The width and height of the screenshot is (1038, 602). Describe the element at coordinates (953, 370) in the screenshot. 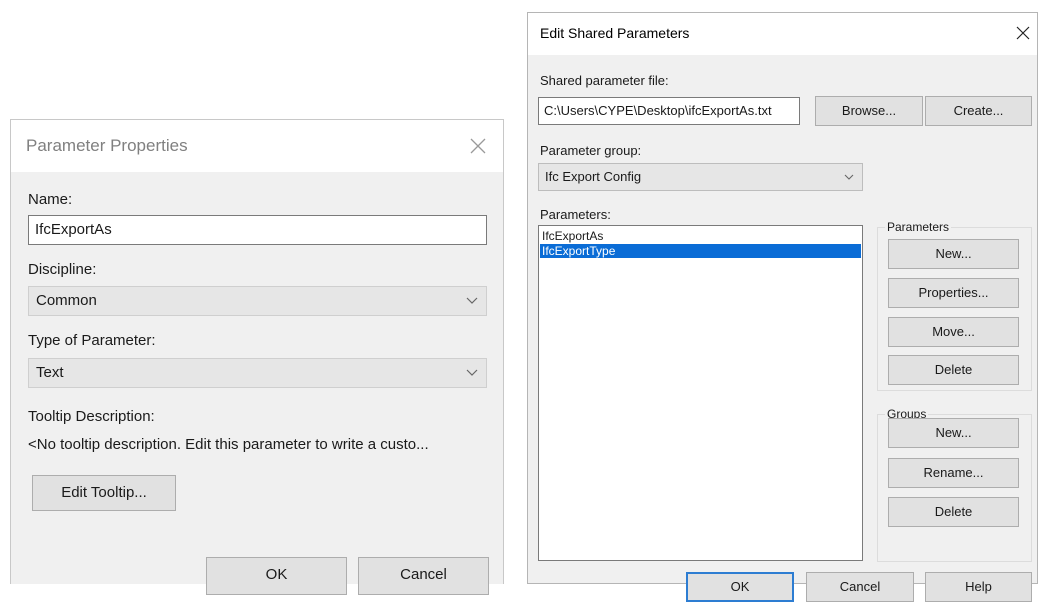

I see `delete-parameter-button: Delete` at that location.